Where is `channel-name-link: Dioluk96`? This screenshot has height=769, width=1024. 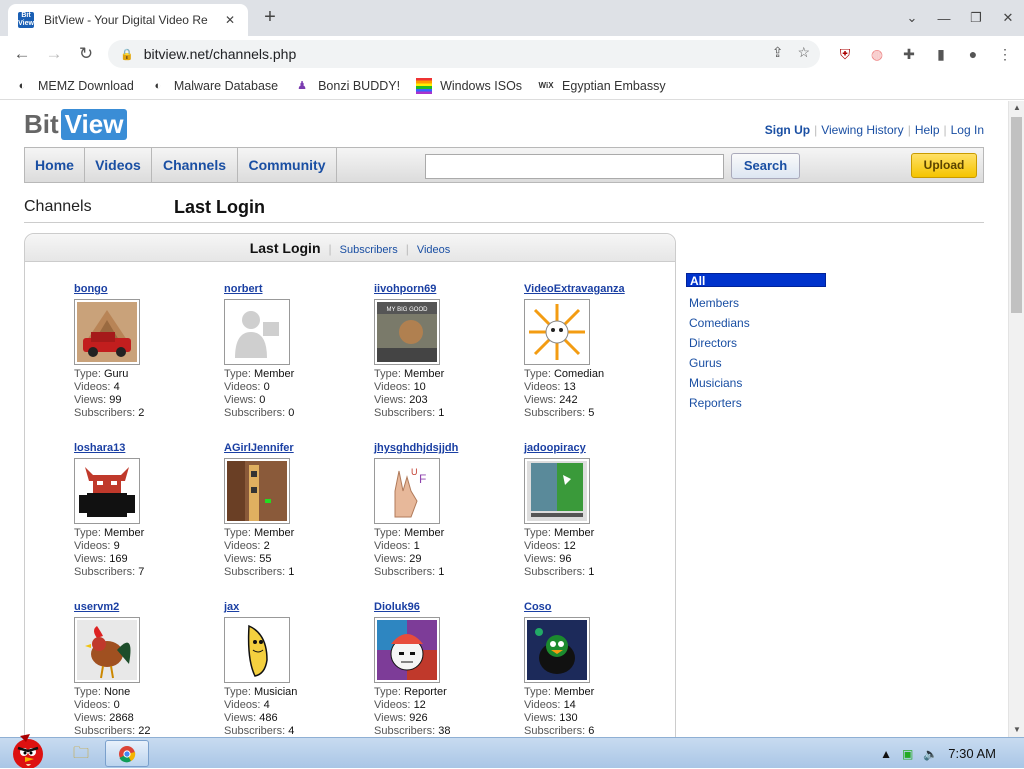
channel-name-link: Dioluk96 is located at coordinates (444, 608).